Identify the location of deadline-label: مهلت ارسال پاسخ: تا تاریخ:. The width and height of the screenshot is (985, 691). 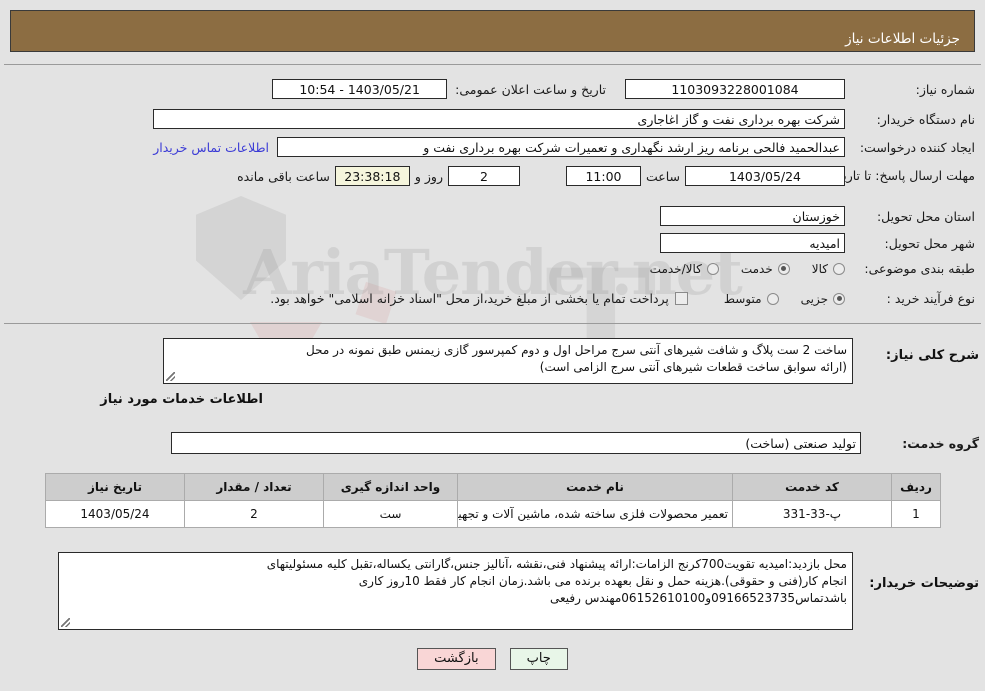
(902, 175).